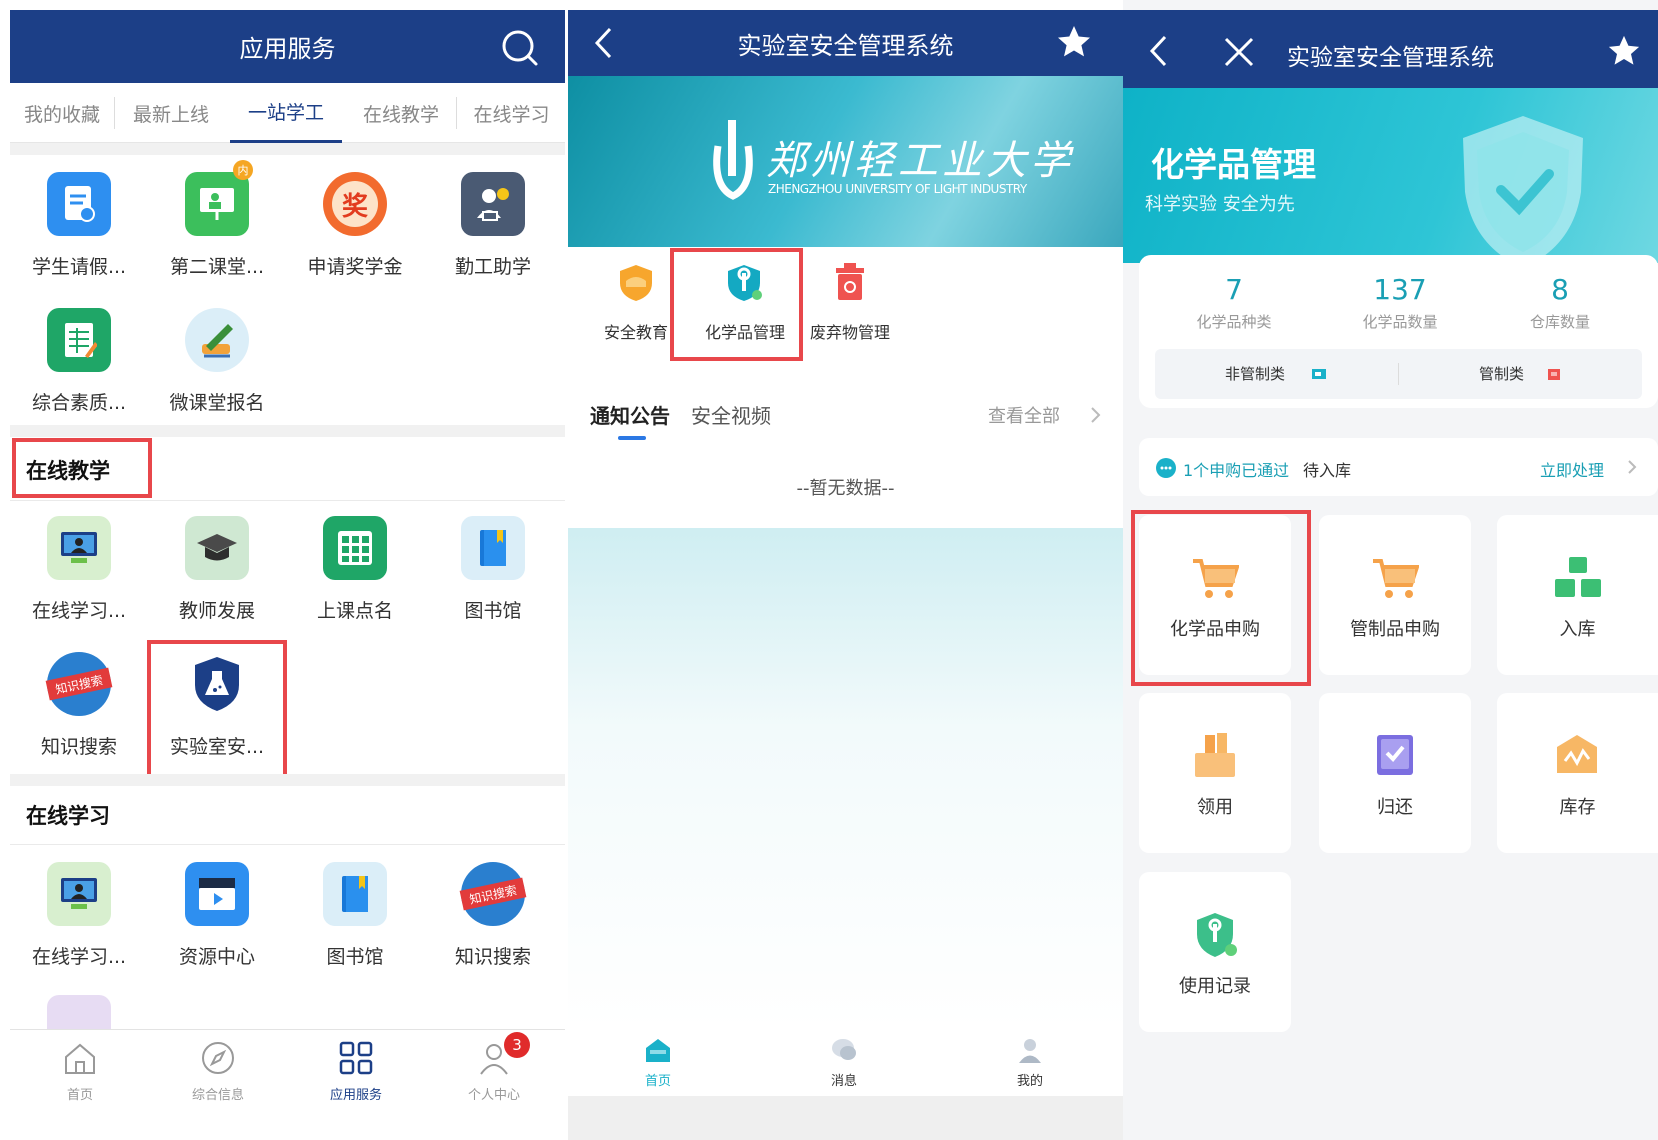  I want to click on roll-call-icon, so click(355, 548).